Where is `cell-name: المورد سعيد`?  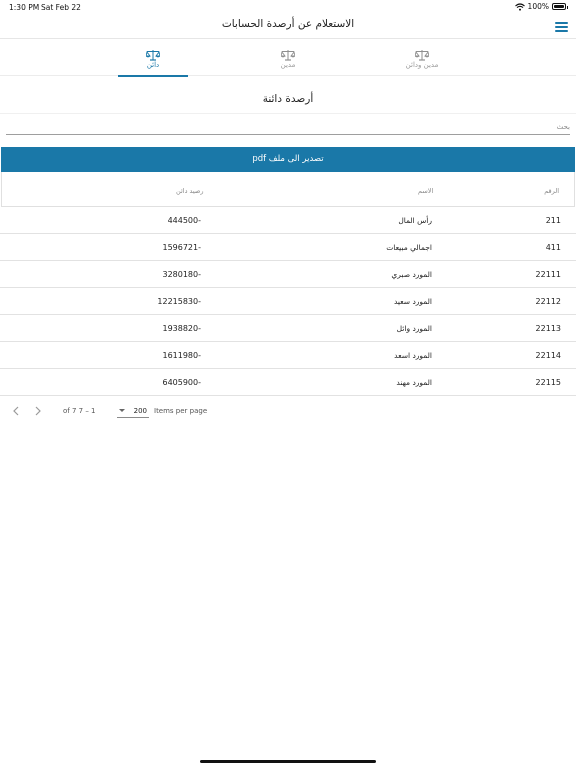 cell-name: المورد سعيد is located at coordinates (412, 301).